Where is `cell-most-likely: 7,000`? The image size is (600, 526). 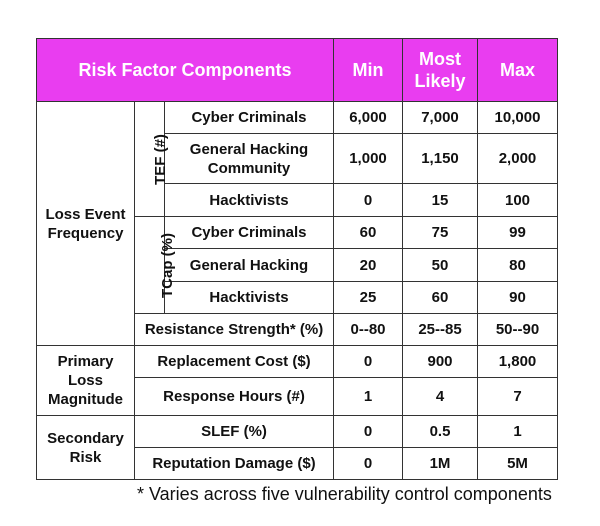
cell-most-likely: 7,000 is located at coordinates (440, 117).